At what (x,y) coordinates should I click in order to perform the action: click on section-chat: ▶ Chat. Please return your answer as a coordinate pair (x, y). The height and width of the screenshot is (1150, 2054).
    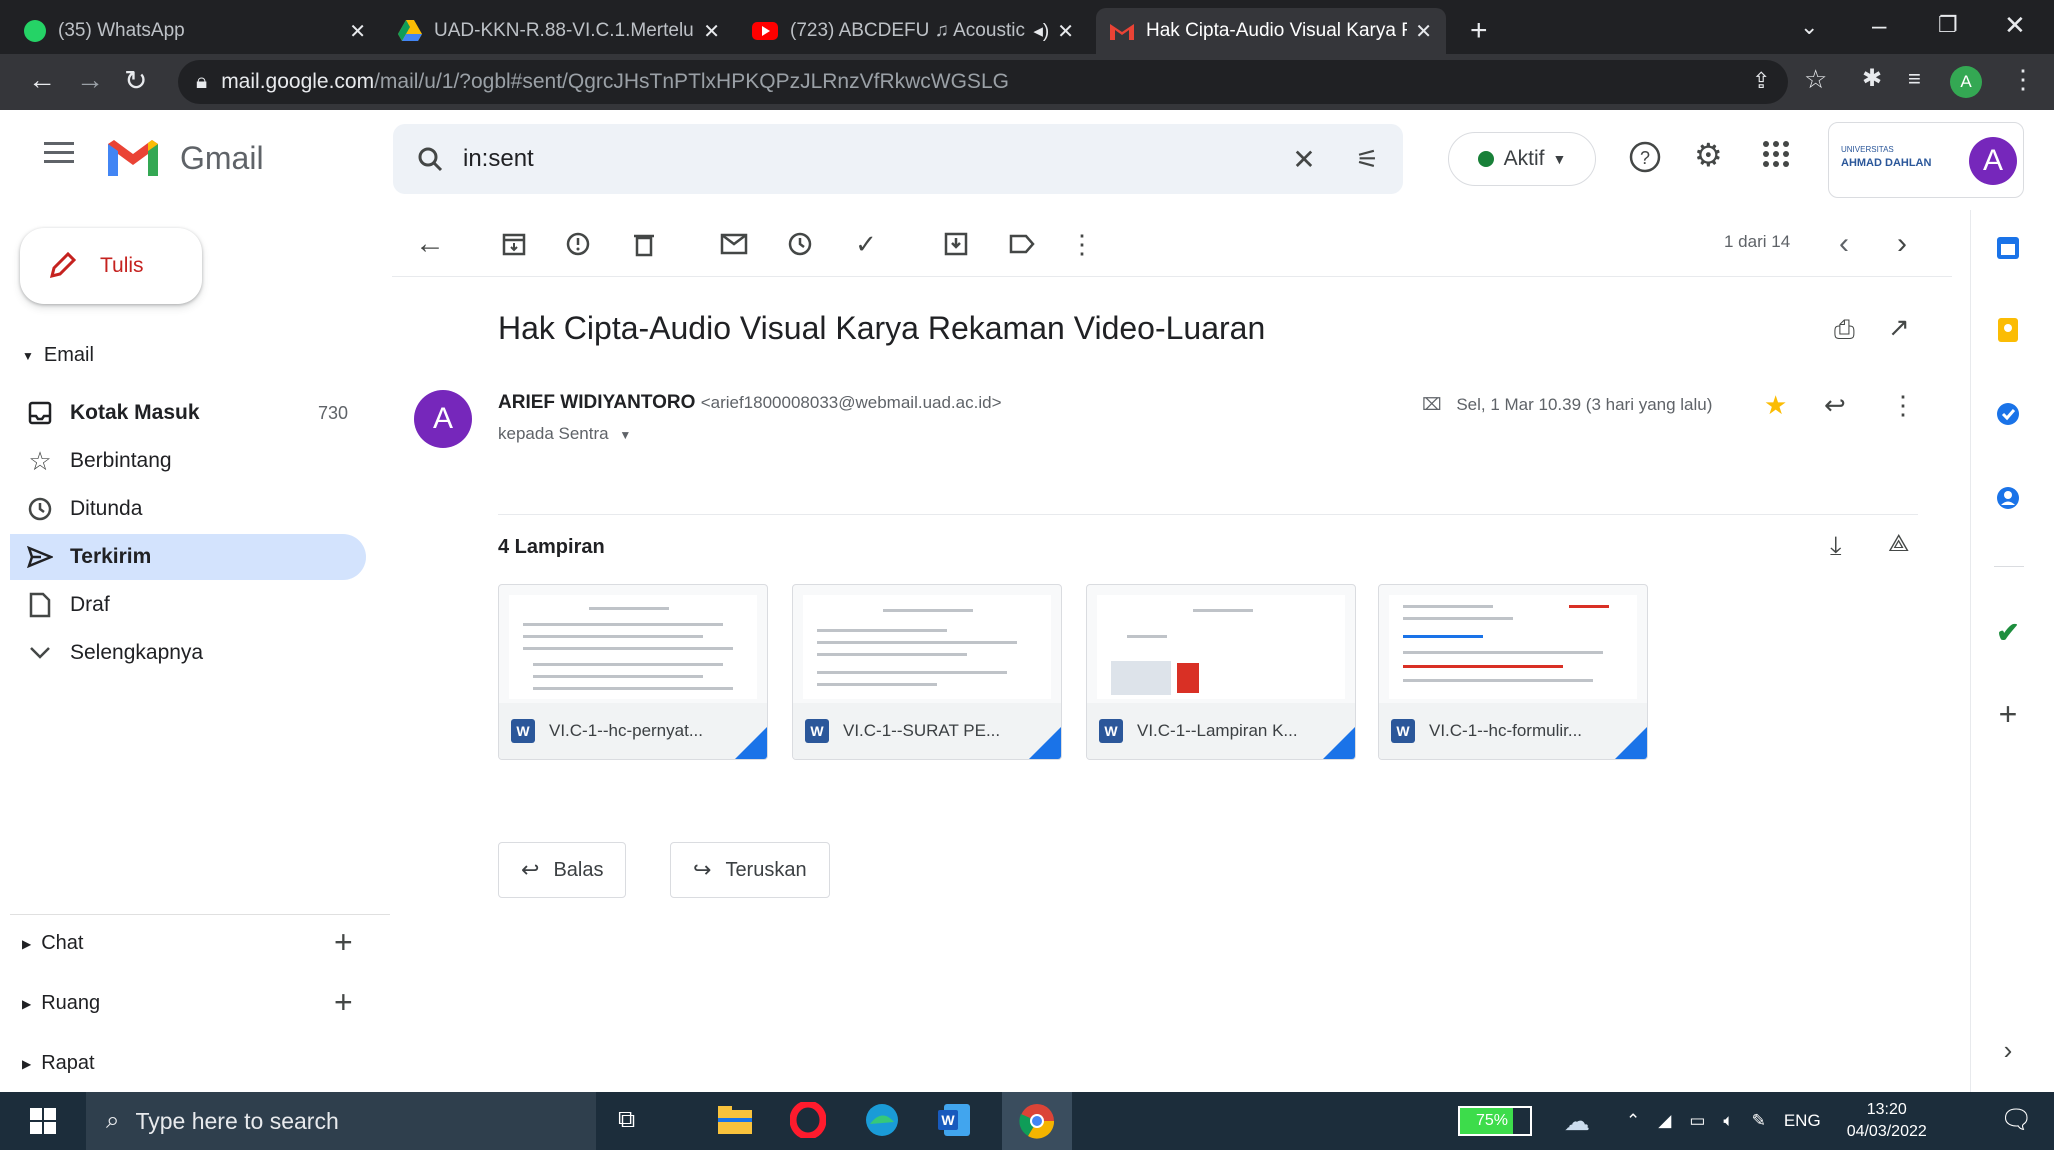
    Looking at the image, I should click on (52, 943).